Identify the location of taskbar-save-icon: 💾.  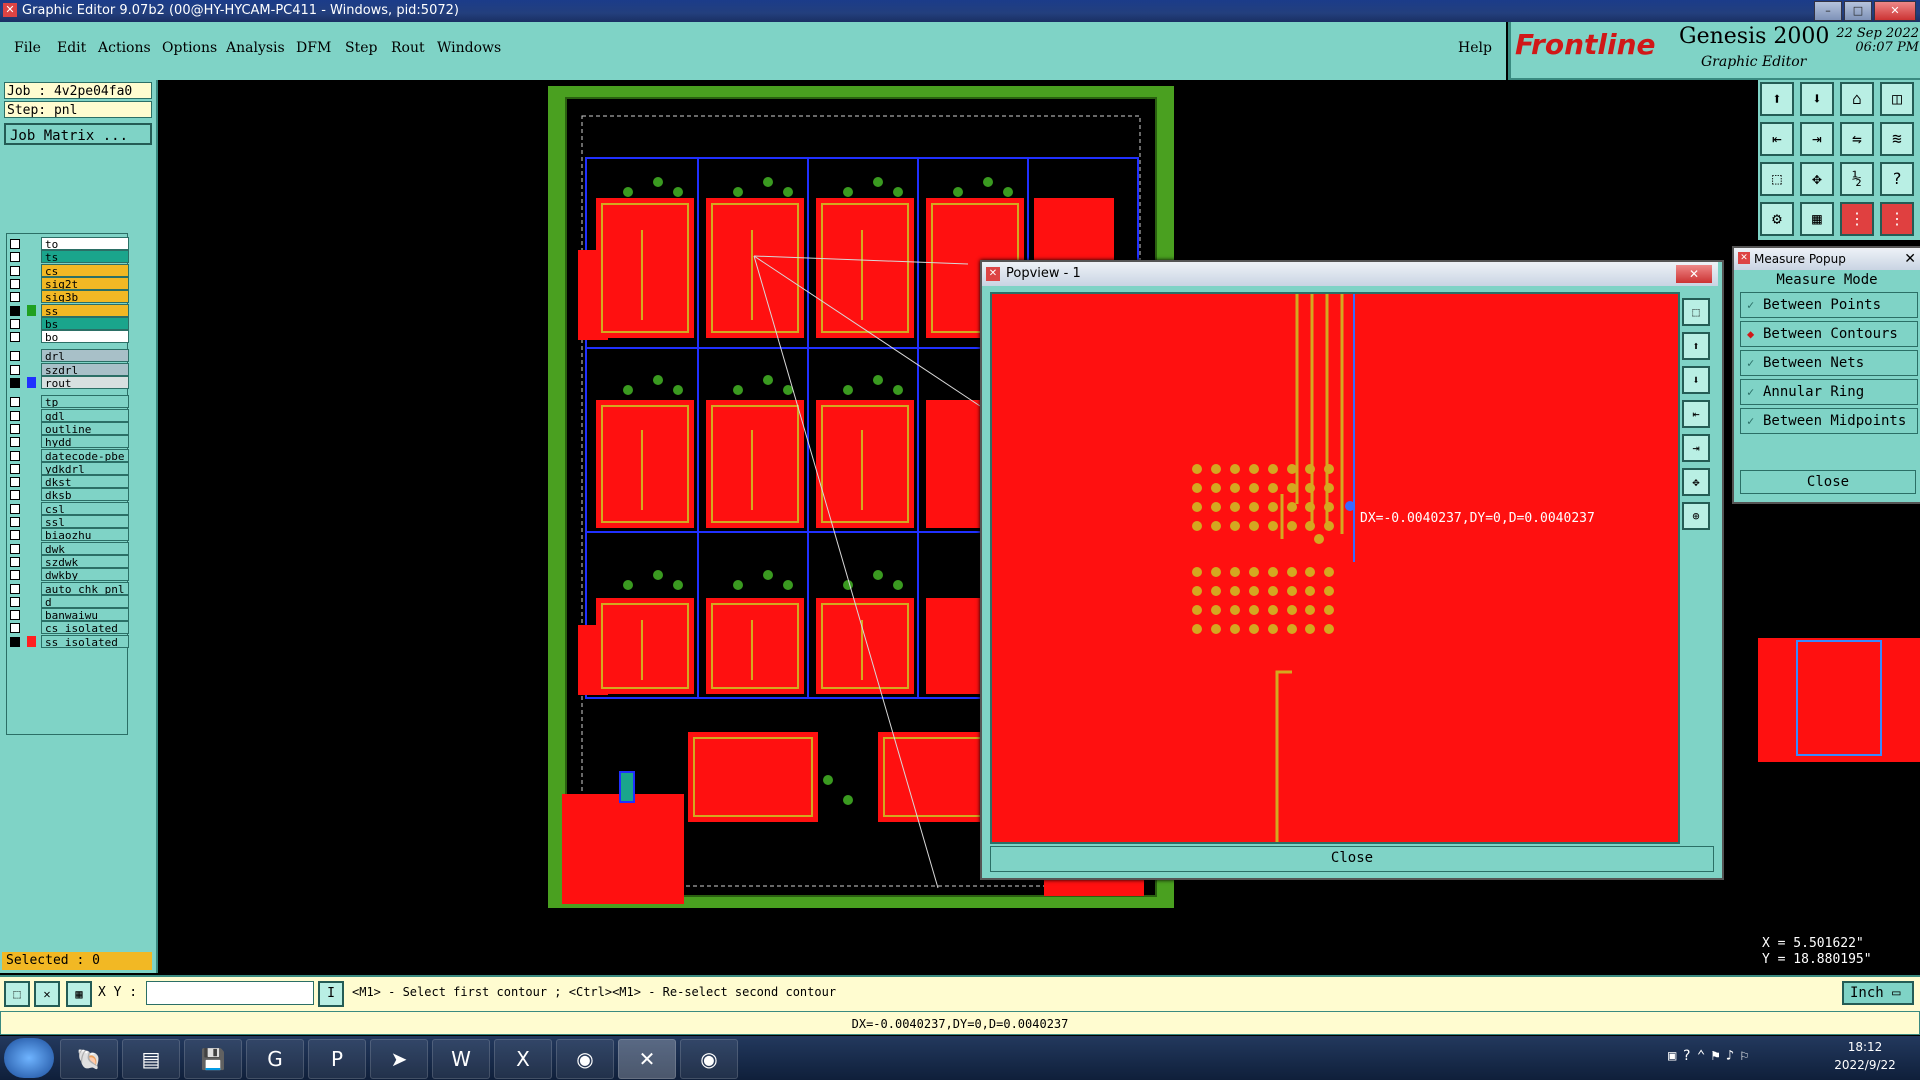
(213, 1059).